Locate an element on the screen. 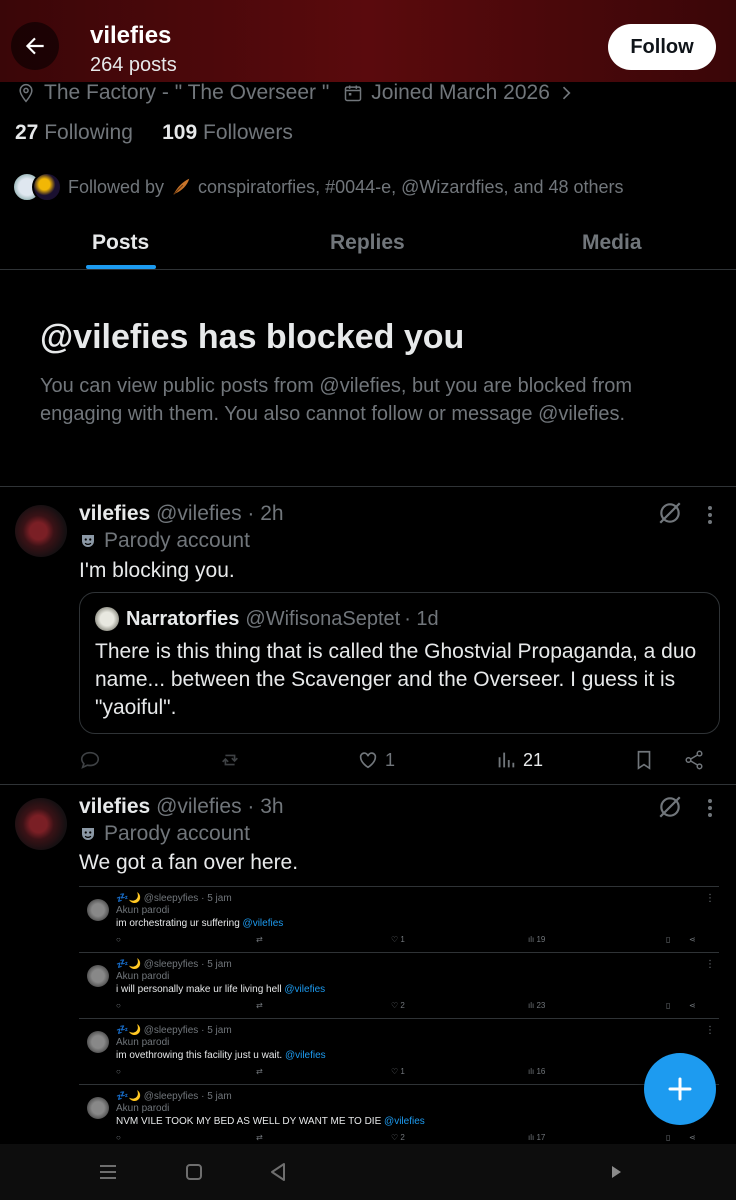 This screenshot has height=1200, width=736. bookmark-icon is located at coordinates (644, 760).